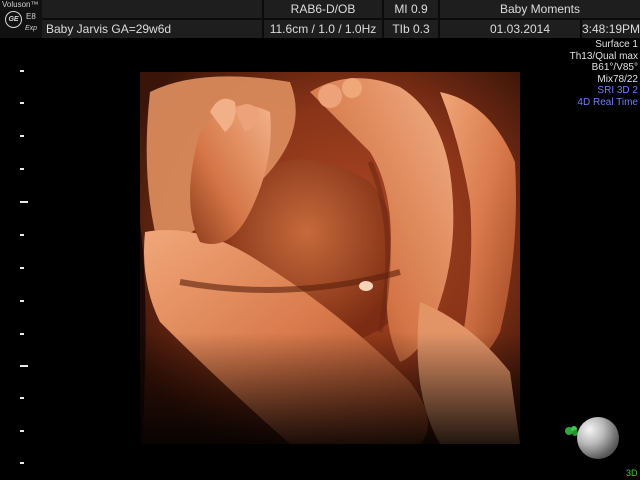  I want to click on param-mix: Mix78/22, so click(617, 79).